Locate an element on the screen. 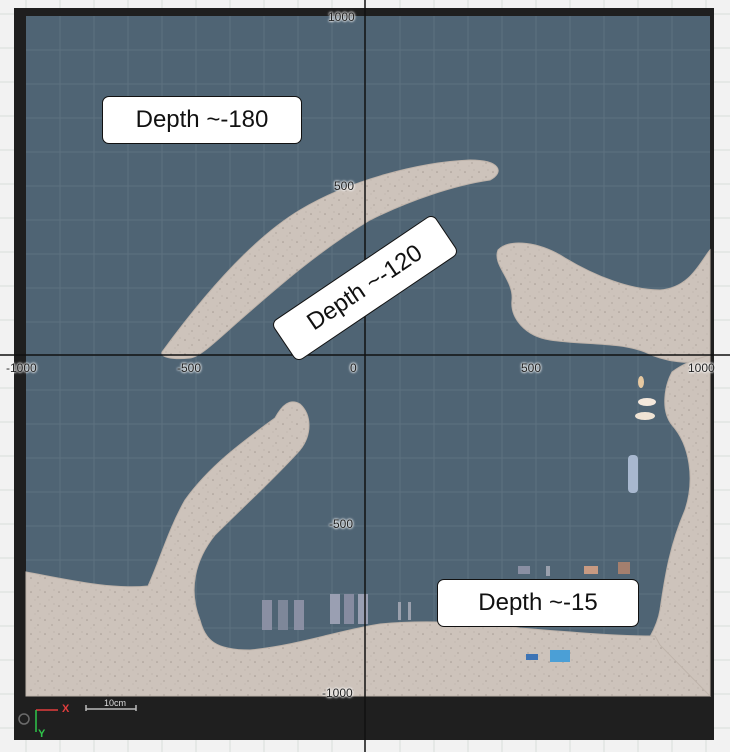 The width and height of the screenshot is (730, 752). y-tick-neg-1000: -1000 is located at coordinates (337, 693).